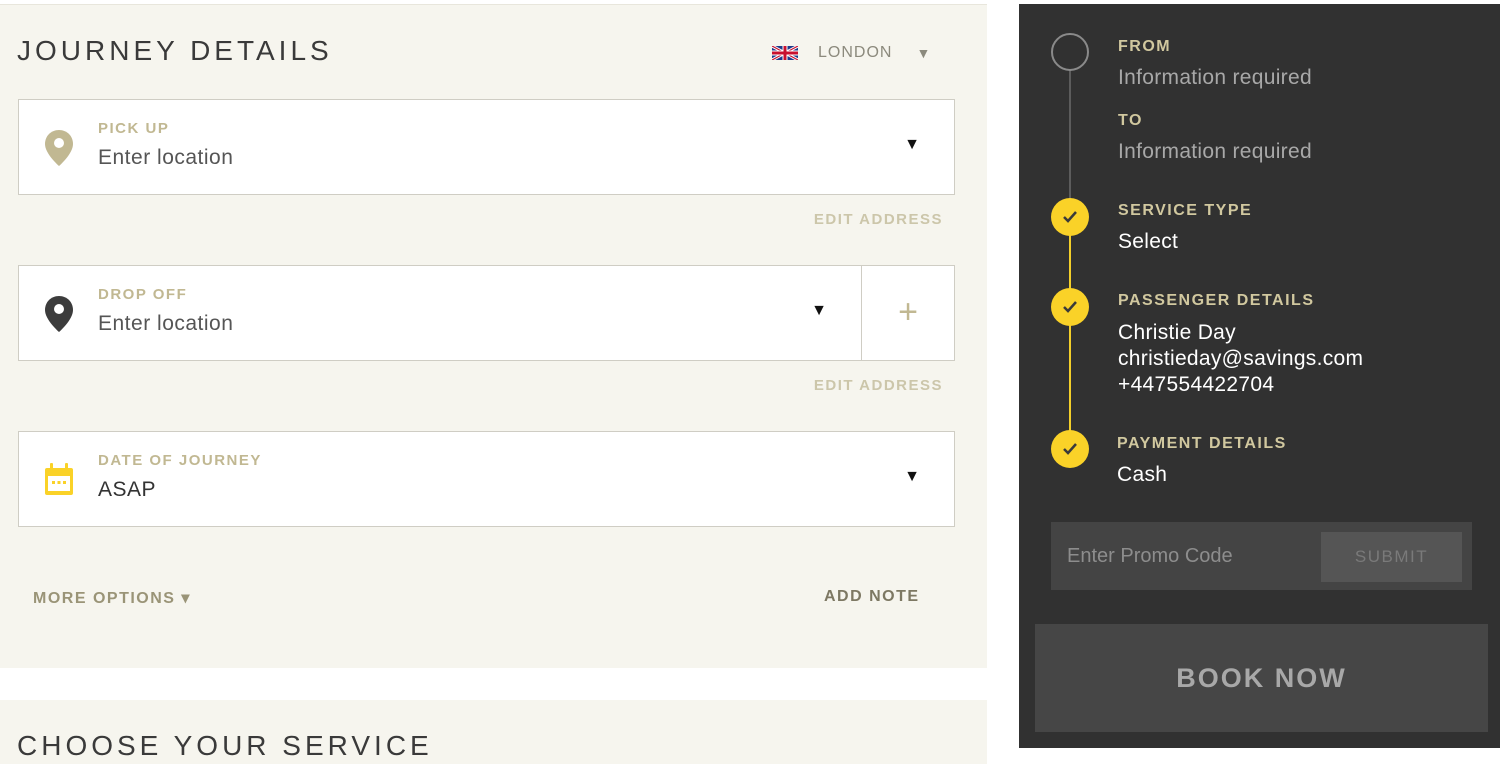  Describe the element at coordinates (1196, 384) in the screenshot. I see `passenger-phone: +447554422704` at that location.